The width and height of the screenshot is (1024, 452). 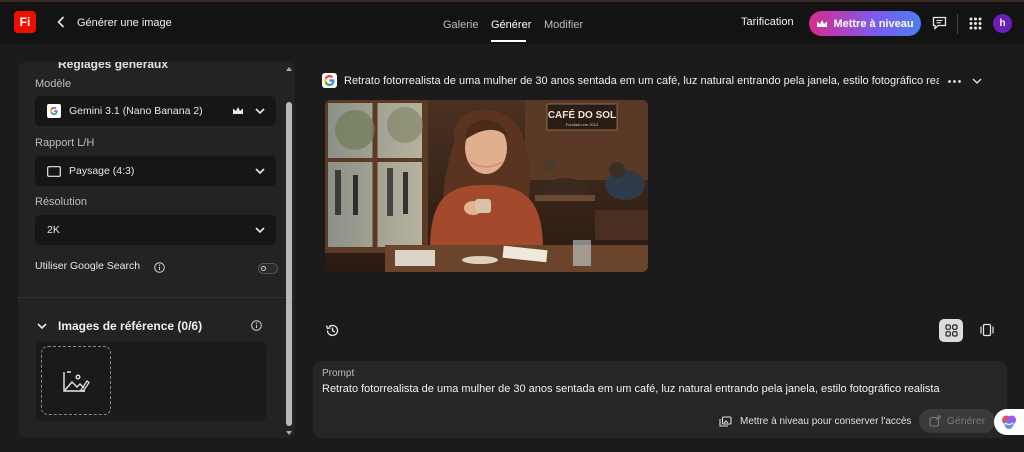 I want to click on ratio-value: Paysage (4:3), so click(x=102, y=171).